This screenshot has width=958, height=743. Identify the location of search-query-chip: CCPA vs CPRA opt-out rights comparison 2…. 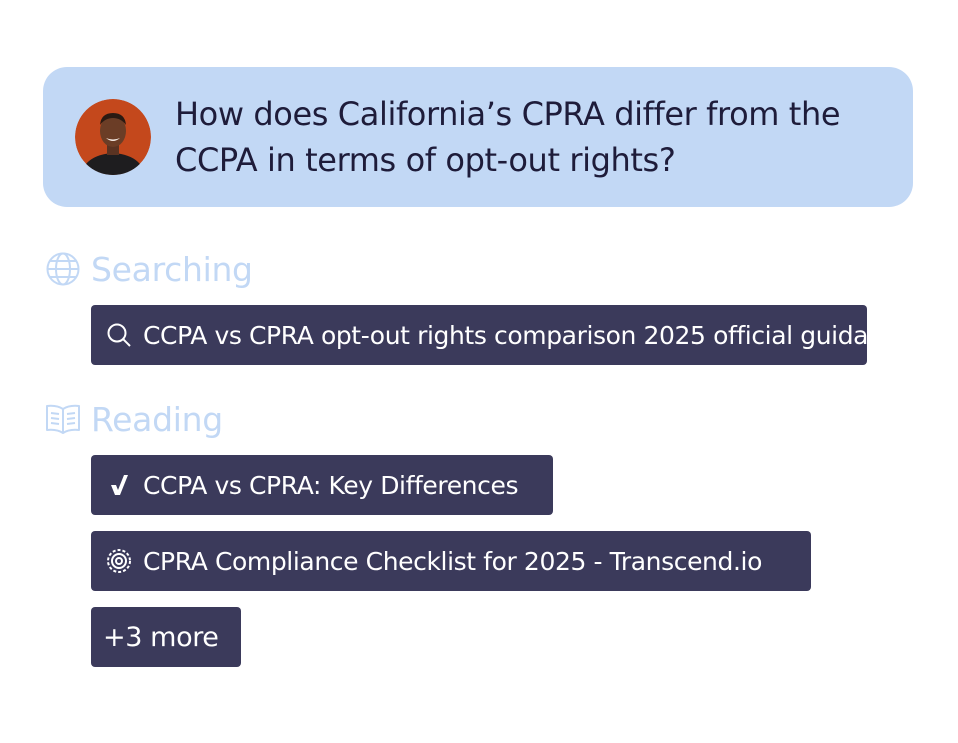
(479, 335).